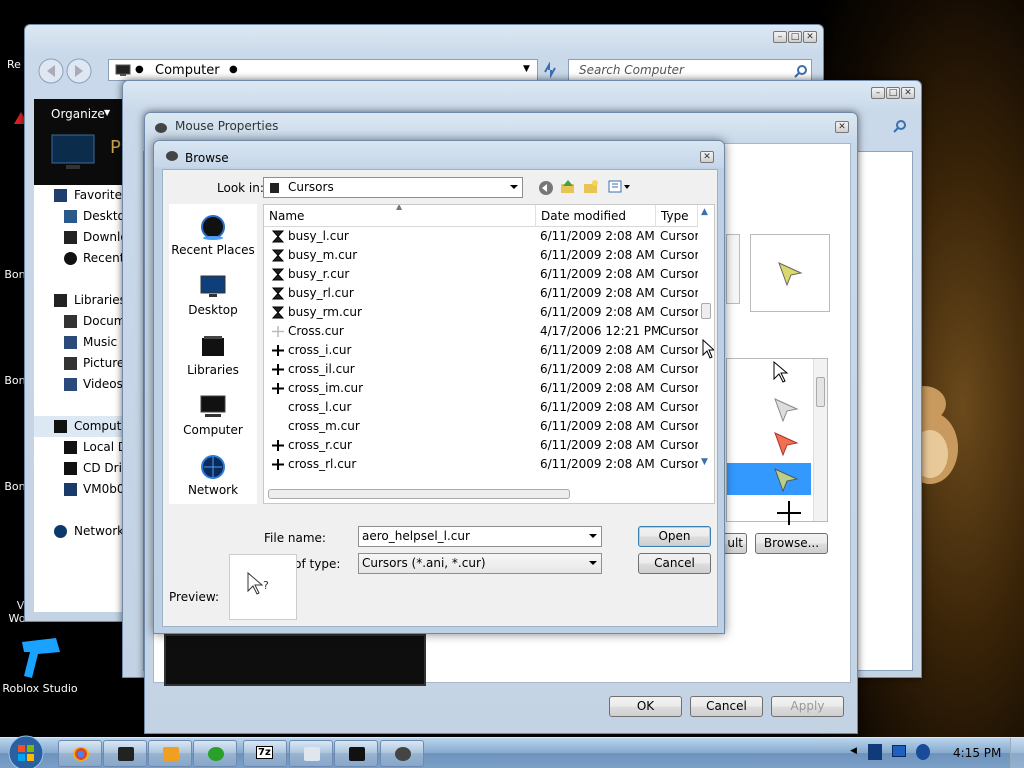 This screenshot has height=768, width=1024. Describe the element at coordinates (278, 293) in the screenshot. I see `hourglass-cursor-icon` at that location.